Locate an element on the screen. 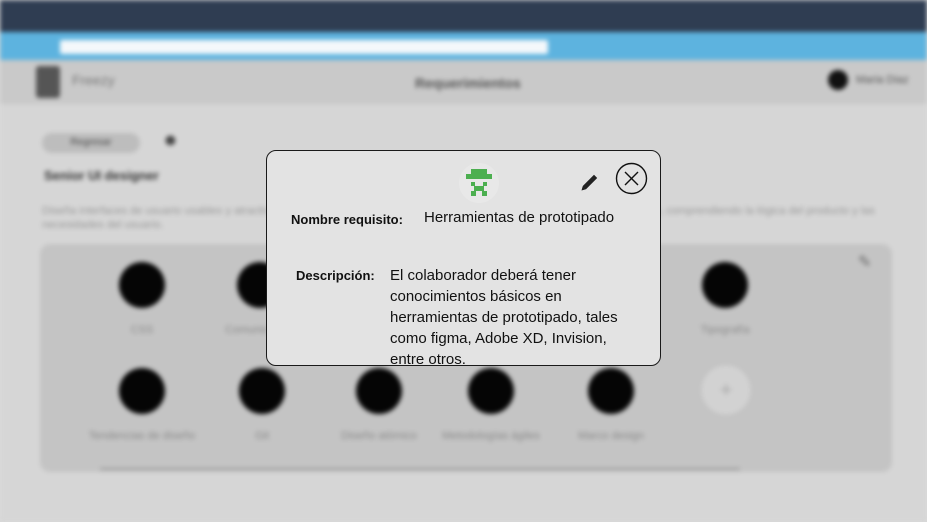 This screenshot has height=522, width=927. panel-edit-icon: ✎ is located at coordinates (864, 262).